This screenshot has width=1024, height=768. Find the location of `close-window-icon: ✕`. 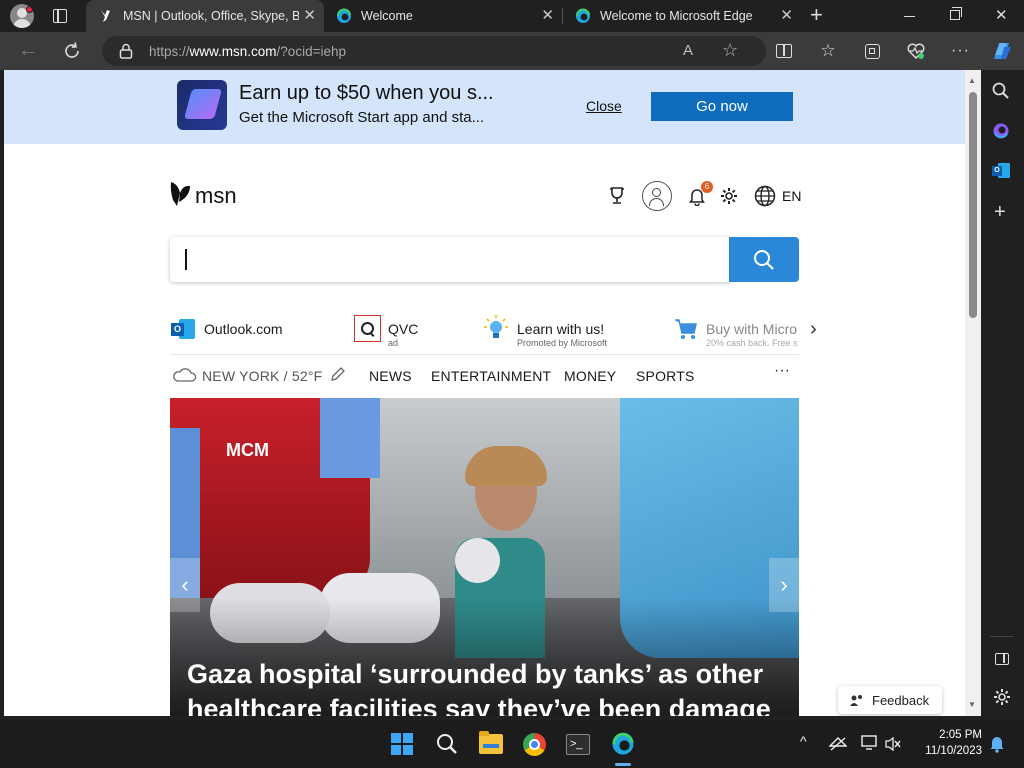

close-window-icon: ✕ is located at coordinates (1001, 15).